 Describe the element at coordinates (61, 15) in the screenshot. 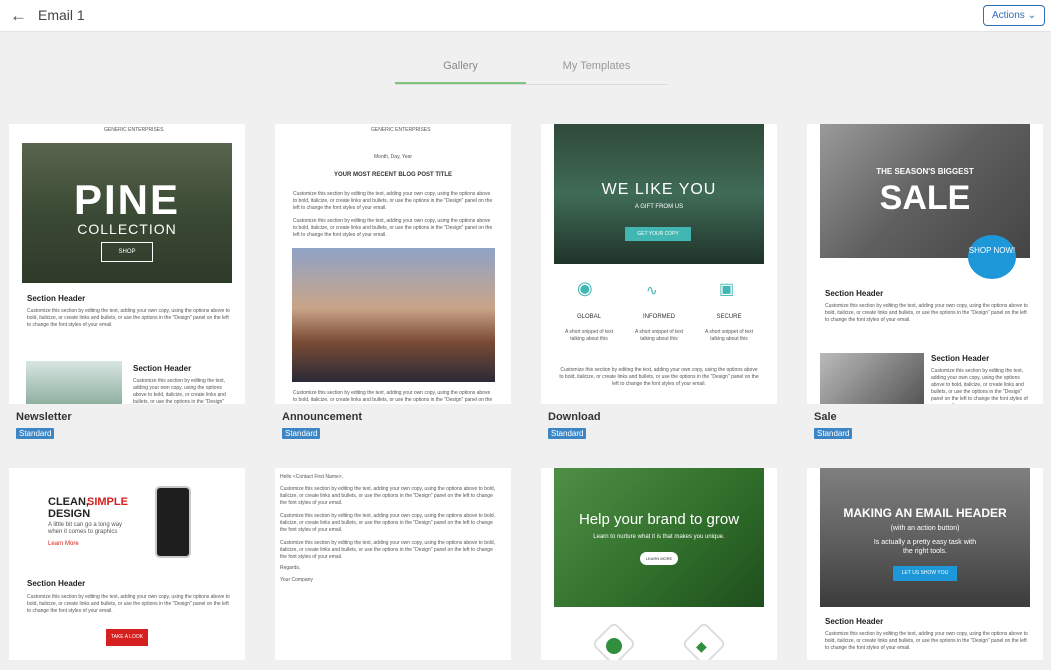

I see `page-title: Email 1` at that location.